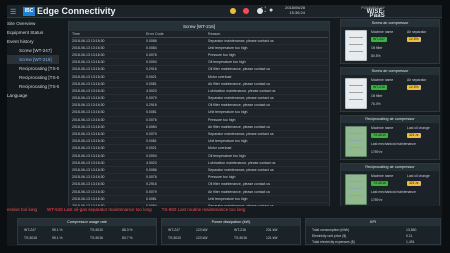  What do you see at coordinates (177, 48) in the screenshot?
I see `table-cell: 0.0084` at bounding box center [177, 48].